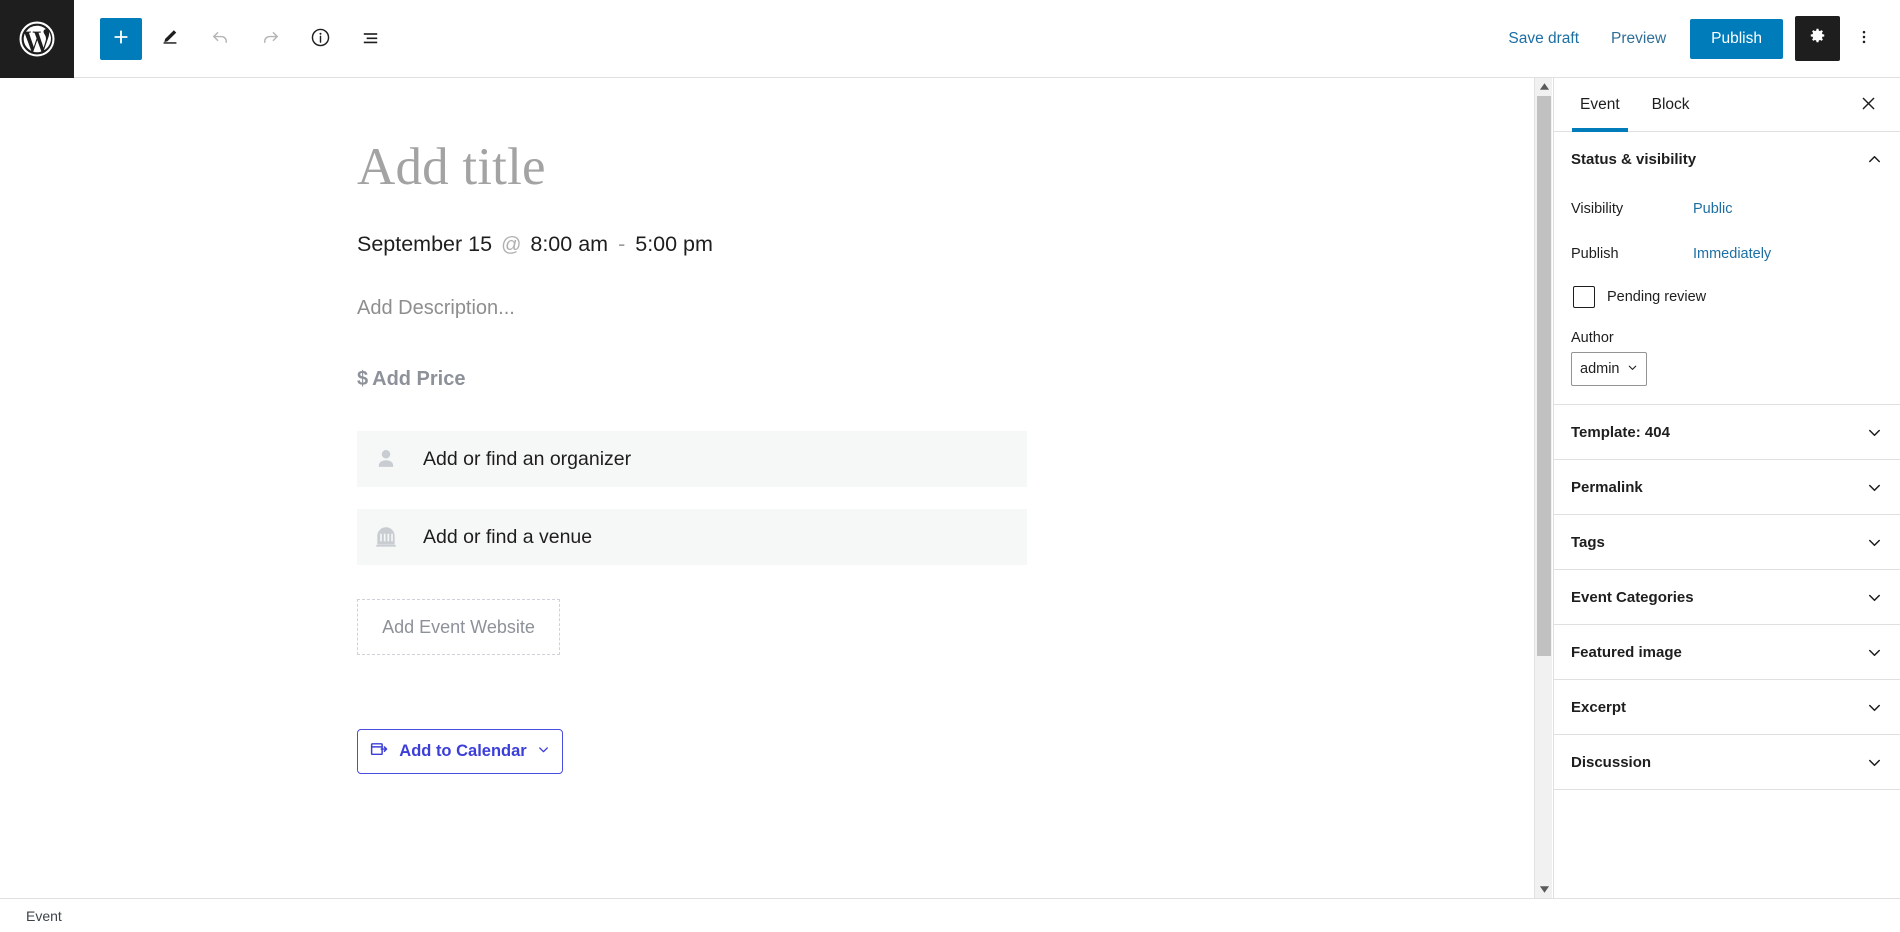 The image size is (1900, 932). Describe the element at coordinates (1584, 297) in the screenshot. I see `pending-review-checkbox` at that location.